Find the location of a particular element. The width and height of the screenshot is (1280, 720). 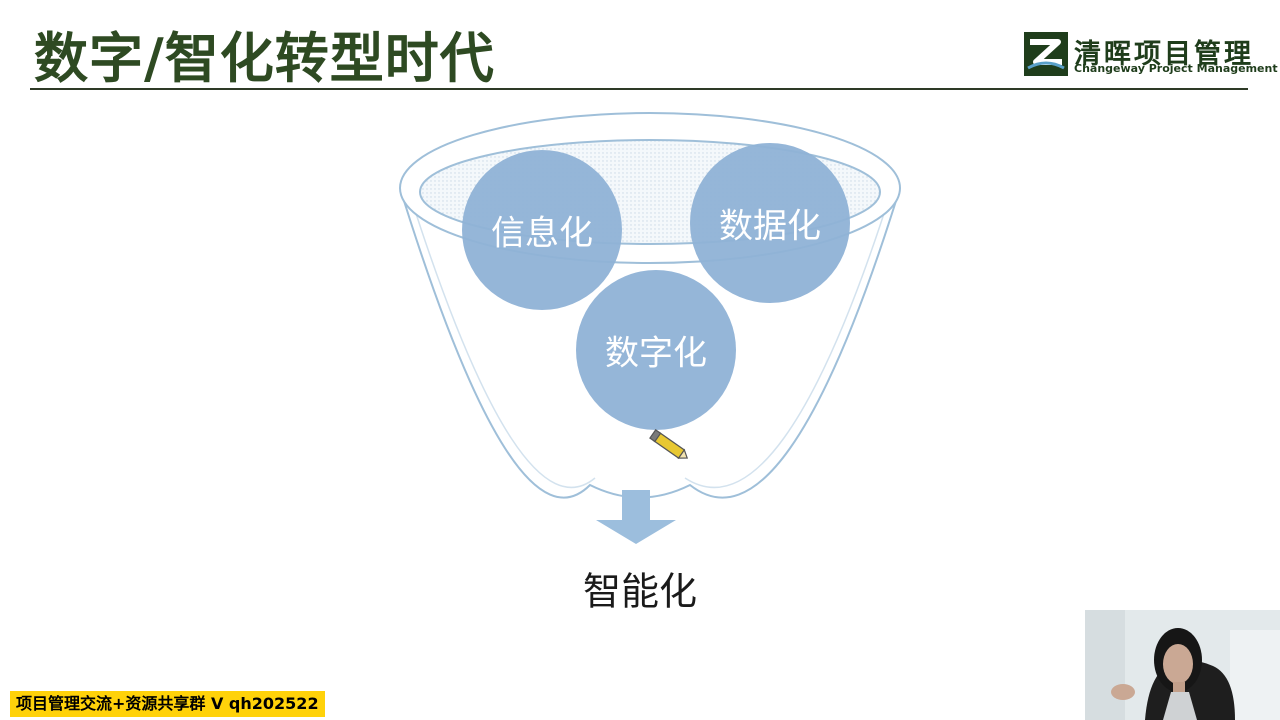

pen-icon is located at coordinates (669, 444).